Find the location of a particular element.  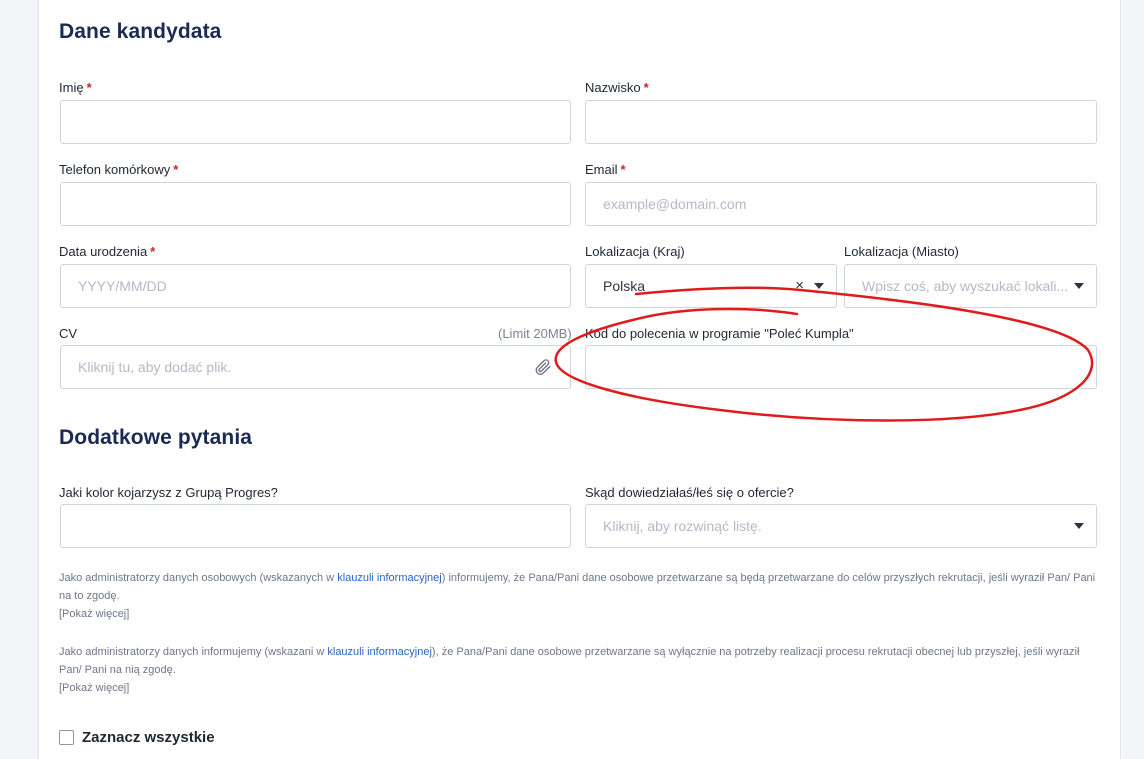

source-question-select: Kliknij, aby rozwinąć listę. is located at coordinates (841, 526).